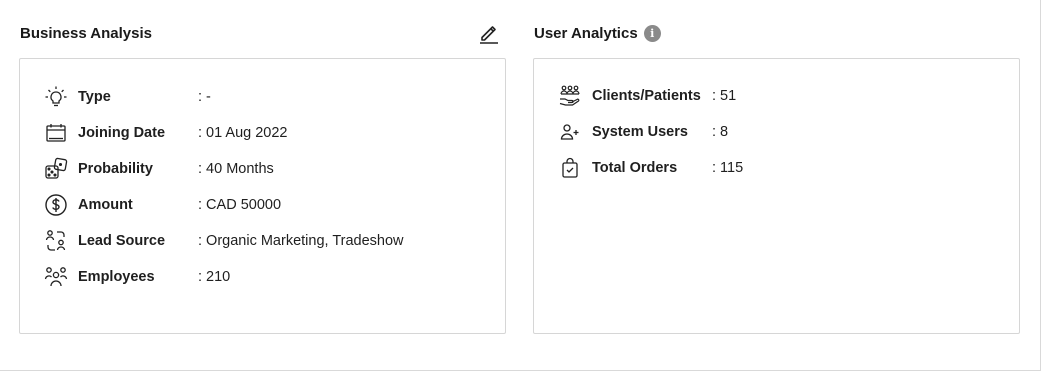  What do you see at coordinates (162, 205) in the screenshot?
I see `business-row-amount: Amount : CAD 50000` at bounding box center [162, 205].